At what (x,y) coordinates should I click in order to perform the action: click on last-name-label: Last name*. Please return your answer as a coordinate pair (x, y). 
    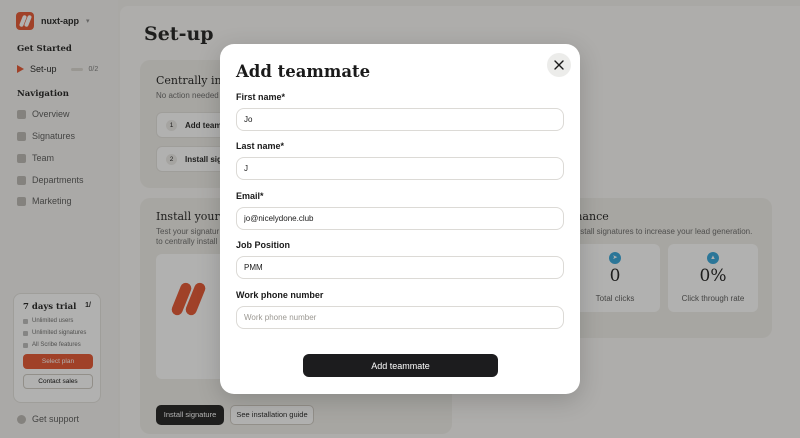
    Looking at the image, I should click on (260, 146).